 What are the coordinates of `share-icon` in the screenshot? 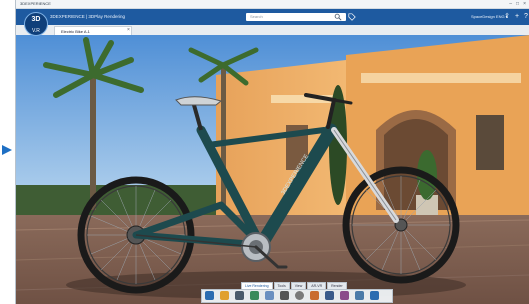 It's located at (359, 295).